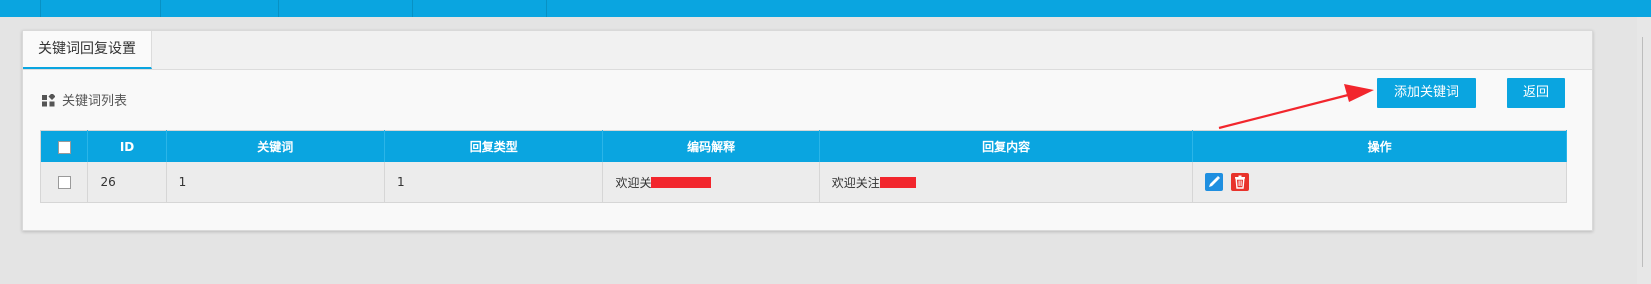 The width and height of the screenshot is (1651, 284). Describe the element at coordinates (711, 146) in the screenshot. I see `header-code-explain: 编码解释` at that location.